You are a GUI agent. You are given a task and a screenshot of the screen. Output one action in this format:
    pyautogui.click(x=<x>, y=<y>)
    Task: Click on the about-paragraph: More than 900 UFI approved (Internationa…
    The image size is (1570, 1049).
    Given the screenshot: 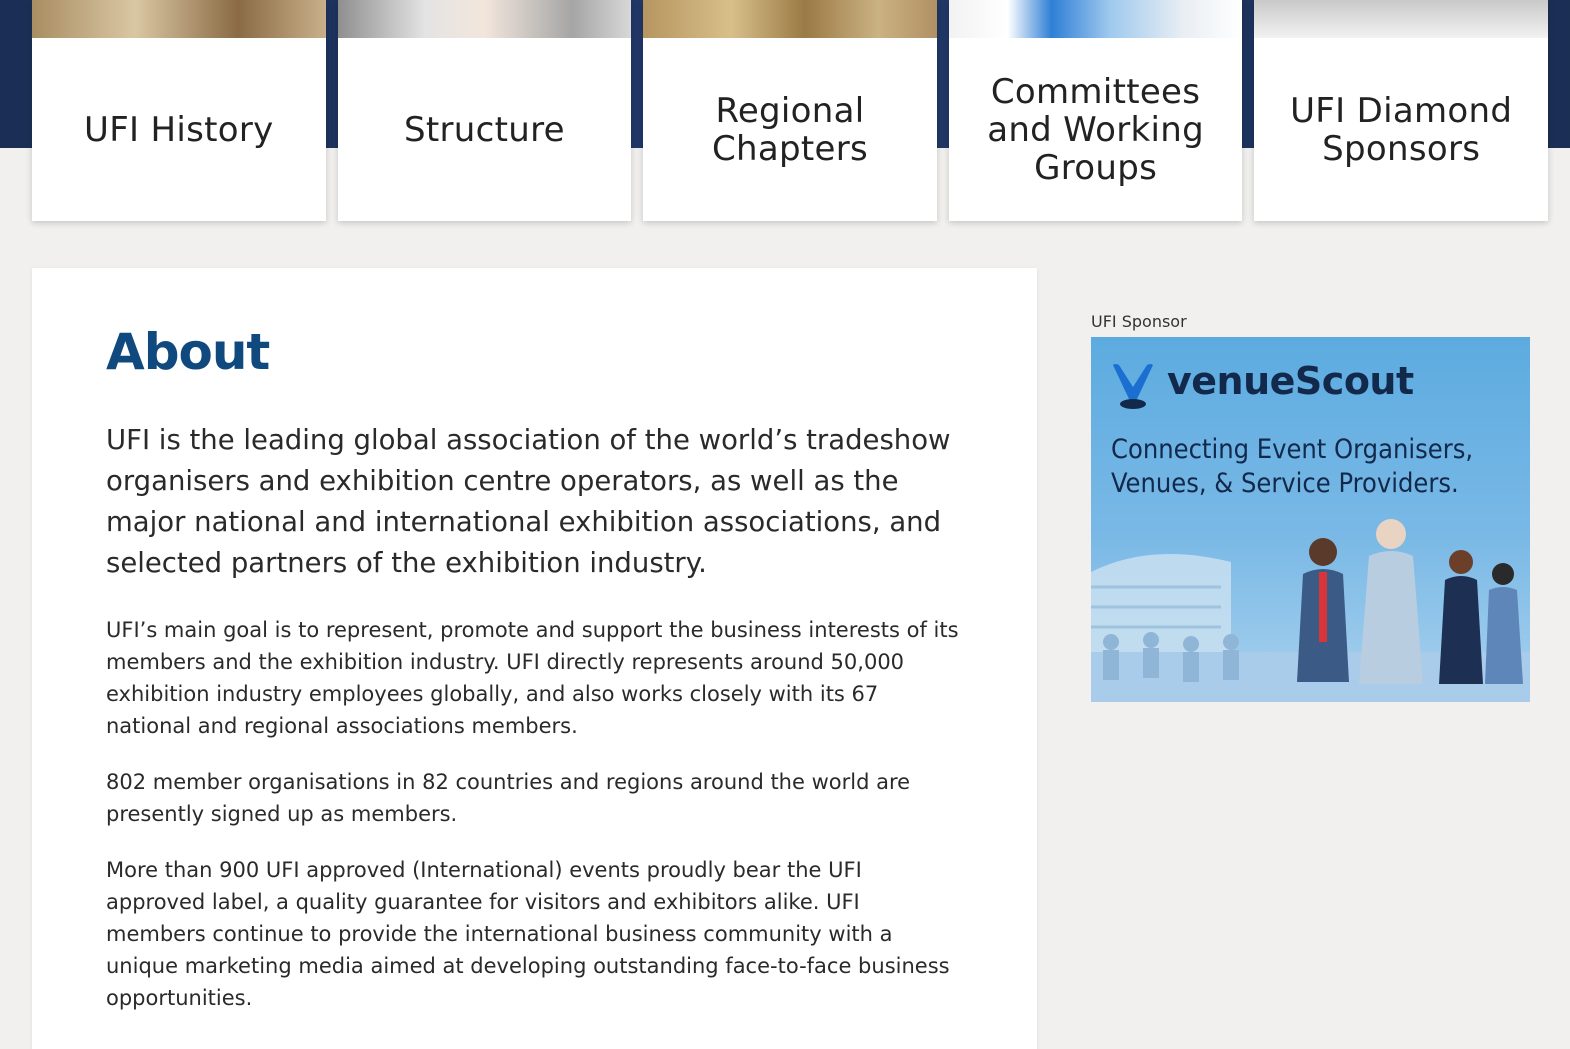 What is the action you would take?
    pyautogui.click(x=528, y=934)
    